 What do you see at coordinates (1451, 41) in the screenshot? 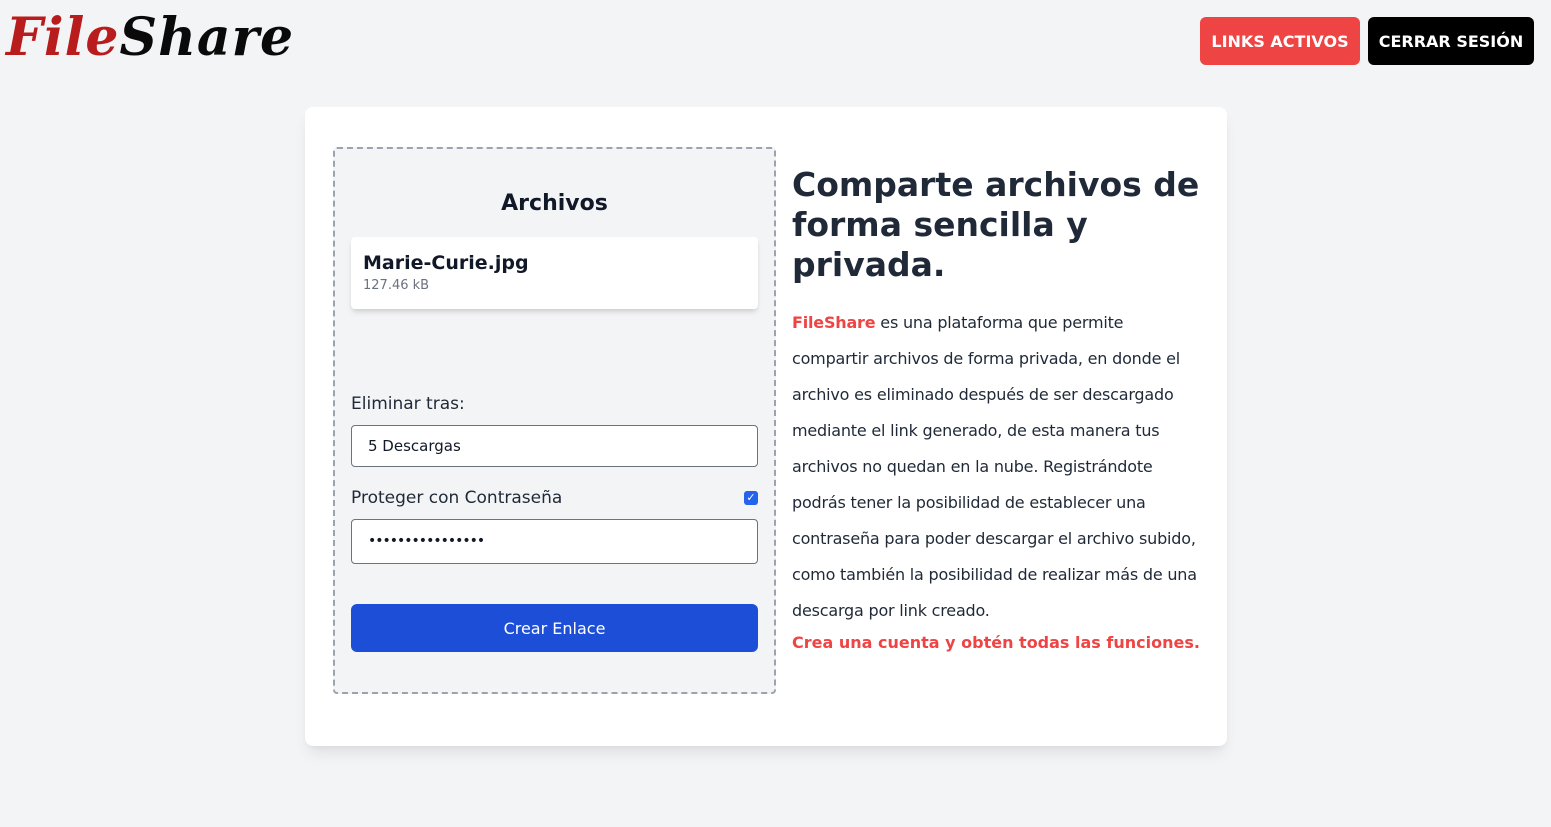
I see `logout-button: CERRAR SESIÓN` at bounding box center [1451, 41].